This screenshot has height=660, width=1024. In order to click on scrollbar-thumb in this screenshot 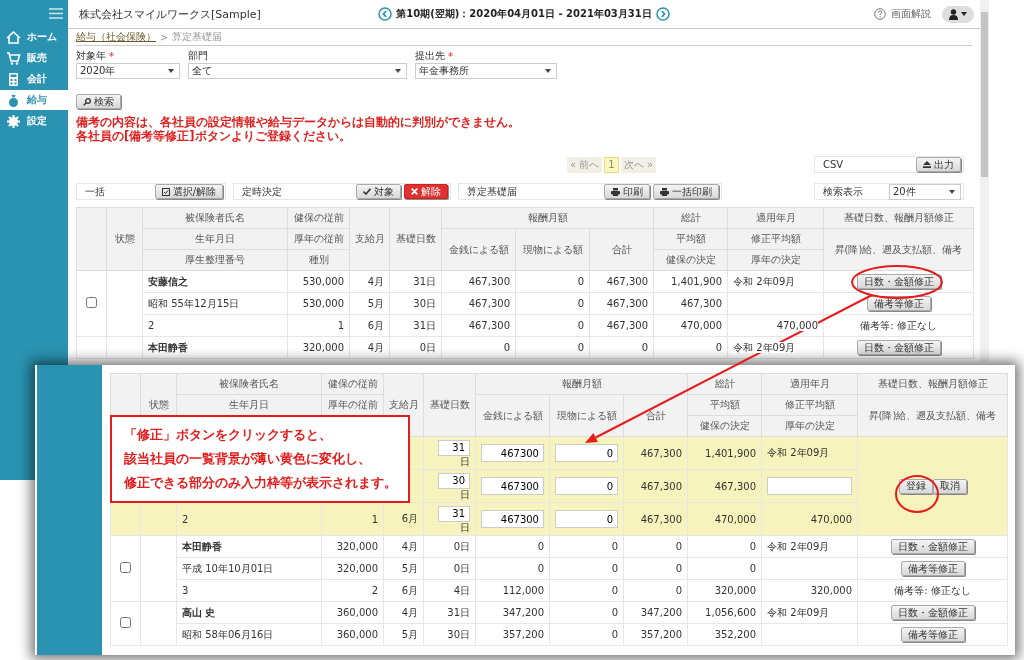, I will do `click(984, 94)`.